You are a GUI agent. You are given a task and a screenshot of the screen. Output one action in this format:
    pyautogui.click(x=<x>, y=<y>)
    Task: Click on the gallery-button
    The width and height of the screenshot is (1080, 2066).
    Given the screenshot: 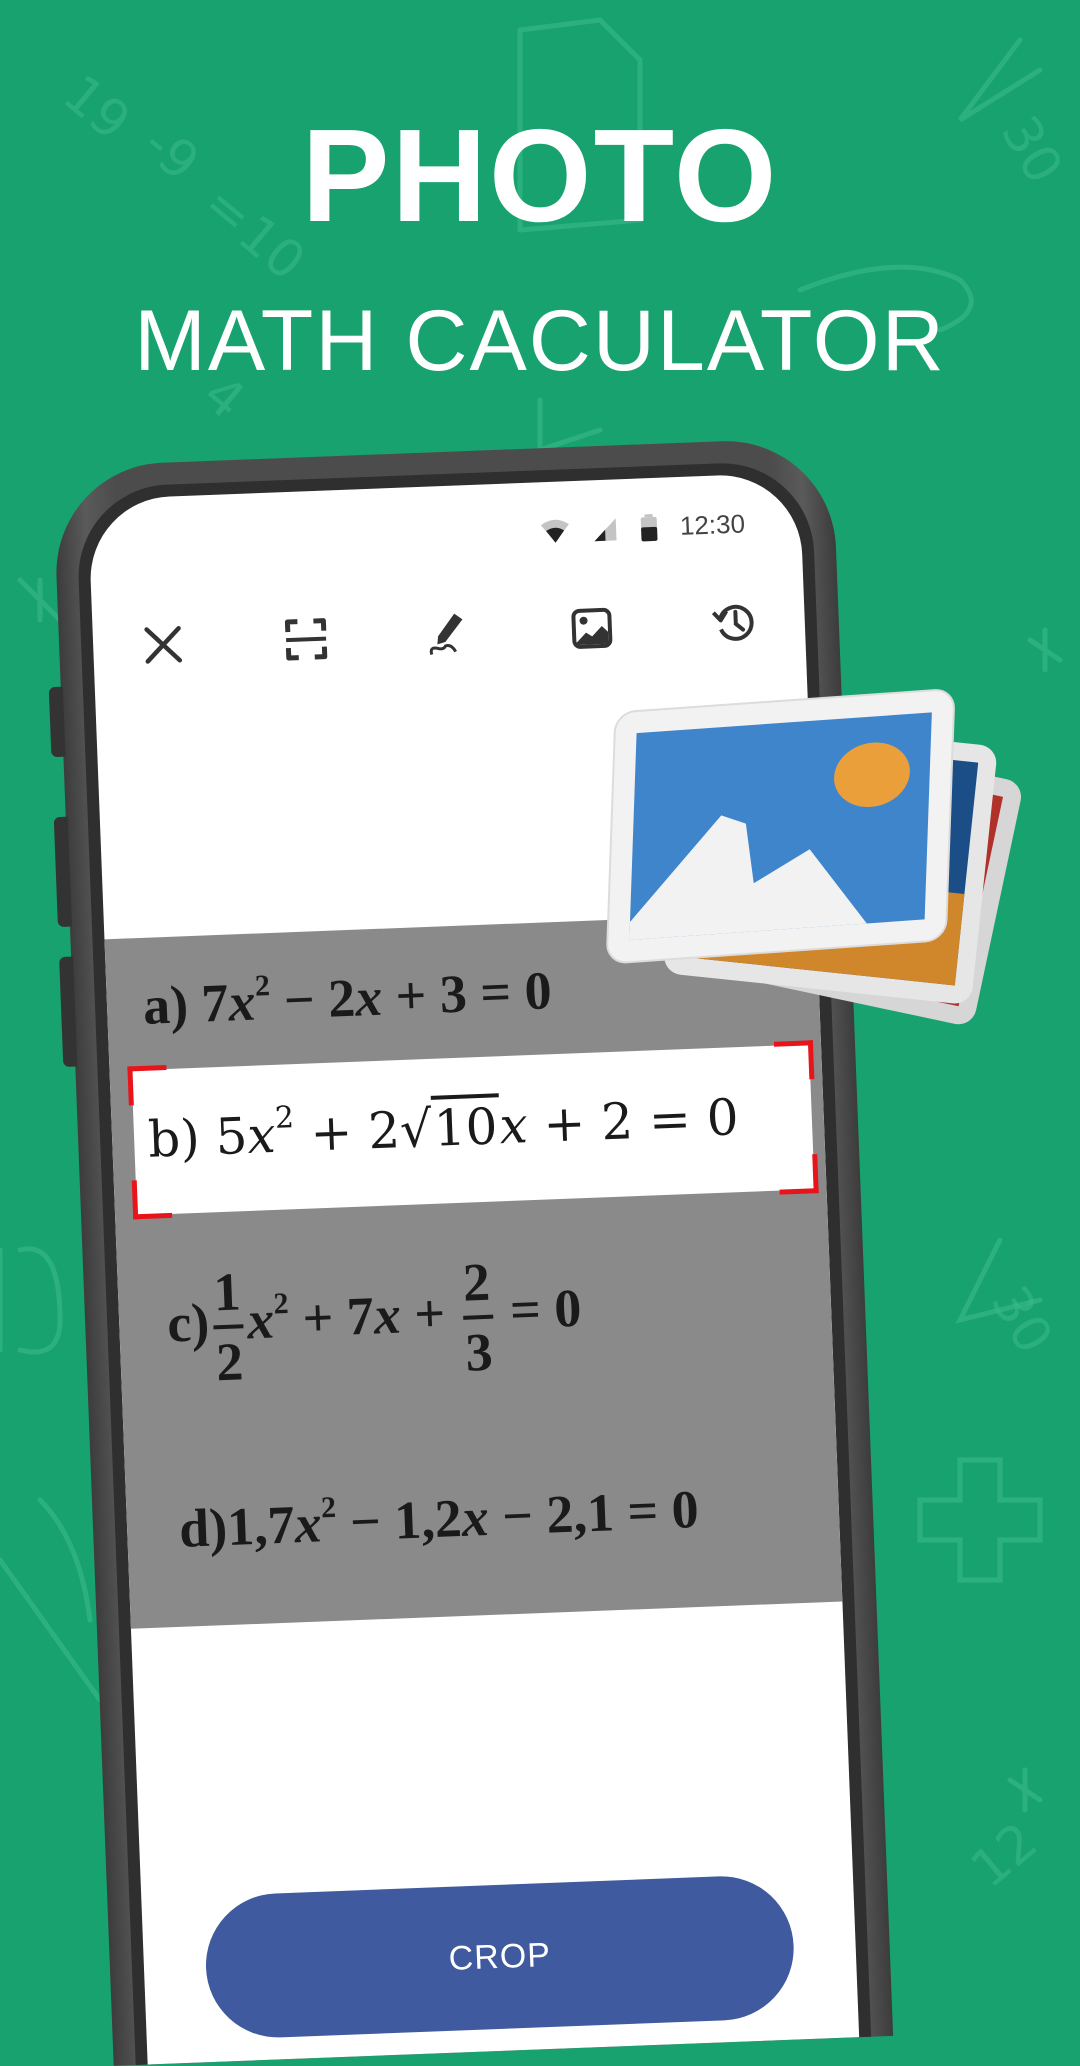 What is the action you would take?
    pyautogui.click(x=592, y=628)
    